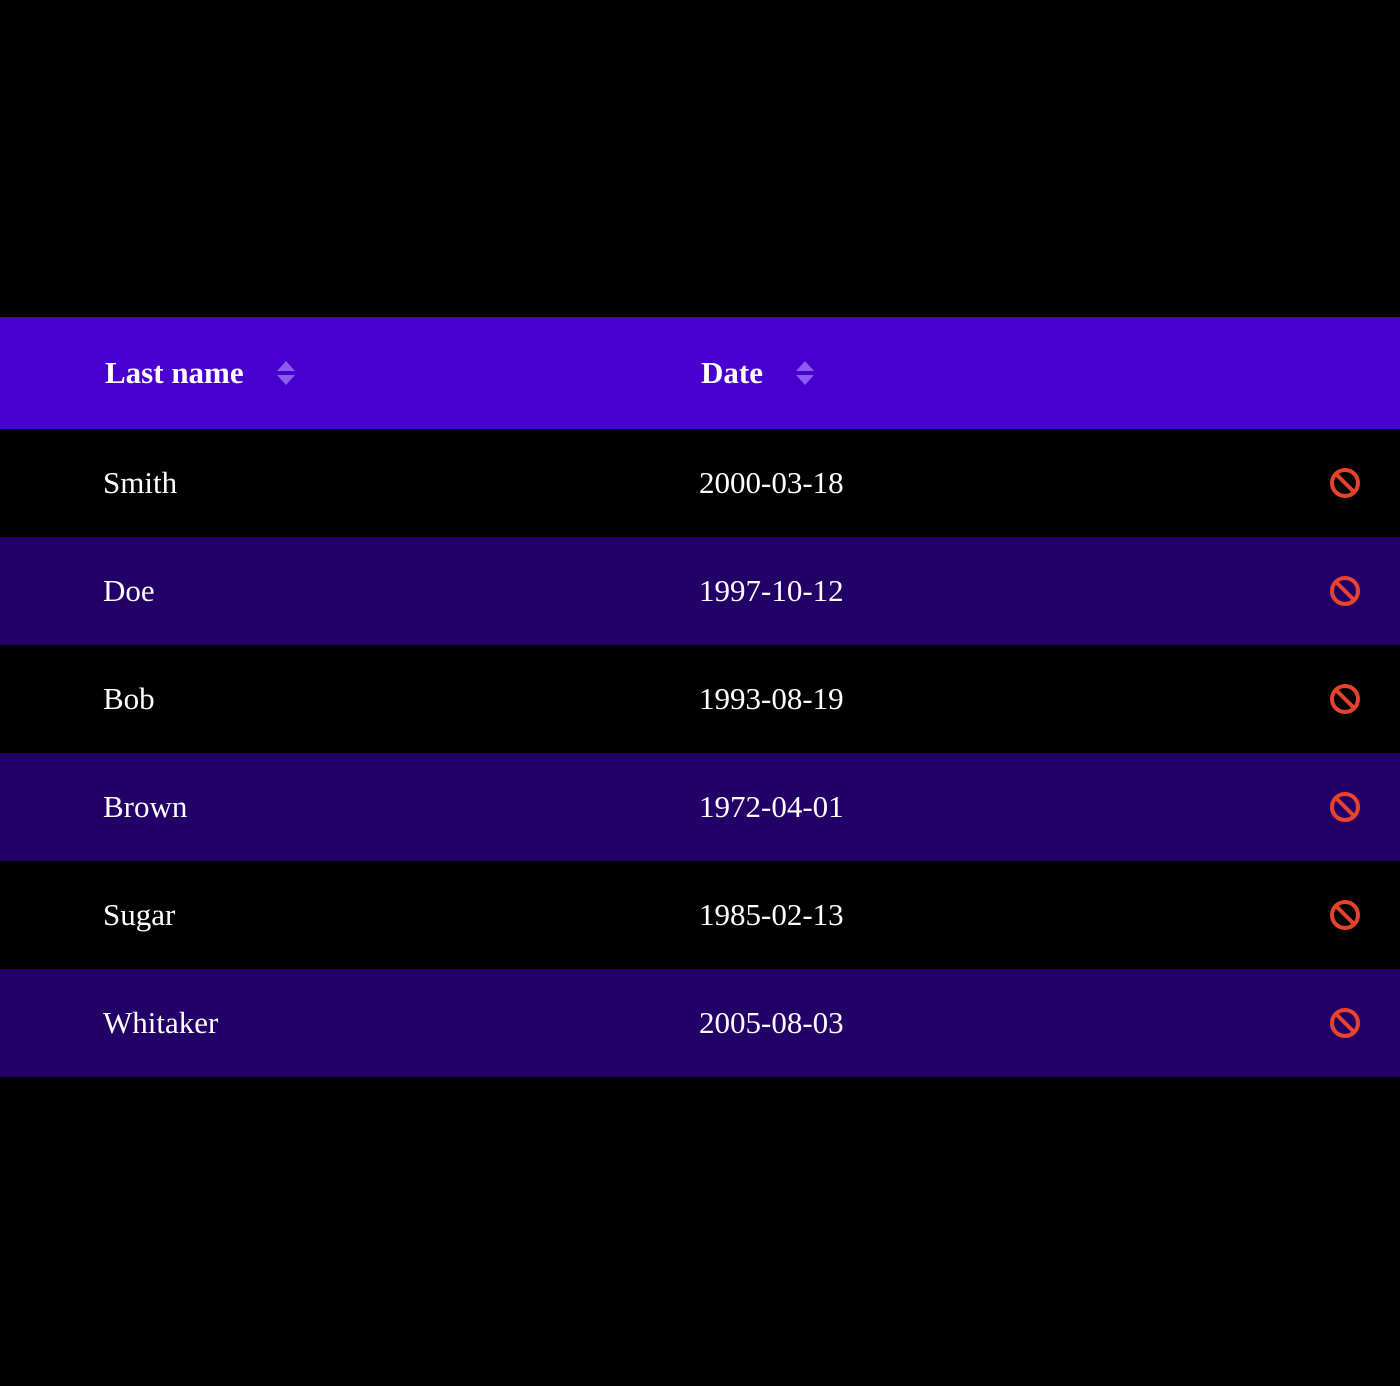 The height and width of the screenshot is (1386, 1400). What do you see at coordinates (771, 698) in the screenshot?
I see `cell-date: 1993-08-19` at bounding box center [771, 698].